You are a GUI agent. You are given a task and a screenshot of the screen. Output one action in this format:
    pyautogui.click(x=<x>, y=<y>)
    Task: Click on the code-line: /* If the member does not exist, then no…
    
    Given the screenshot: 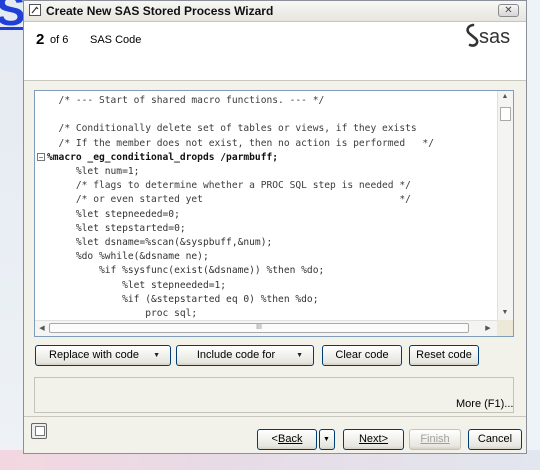 What is the action you would take?
    pyautogui.click(x=240, y=143)
    